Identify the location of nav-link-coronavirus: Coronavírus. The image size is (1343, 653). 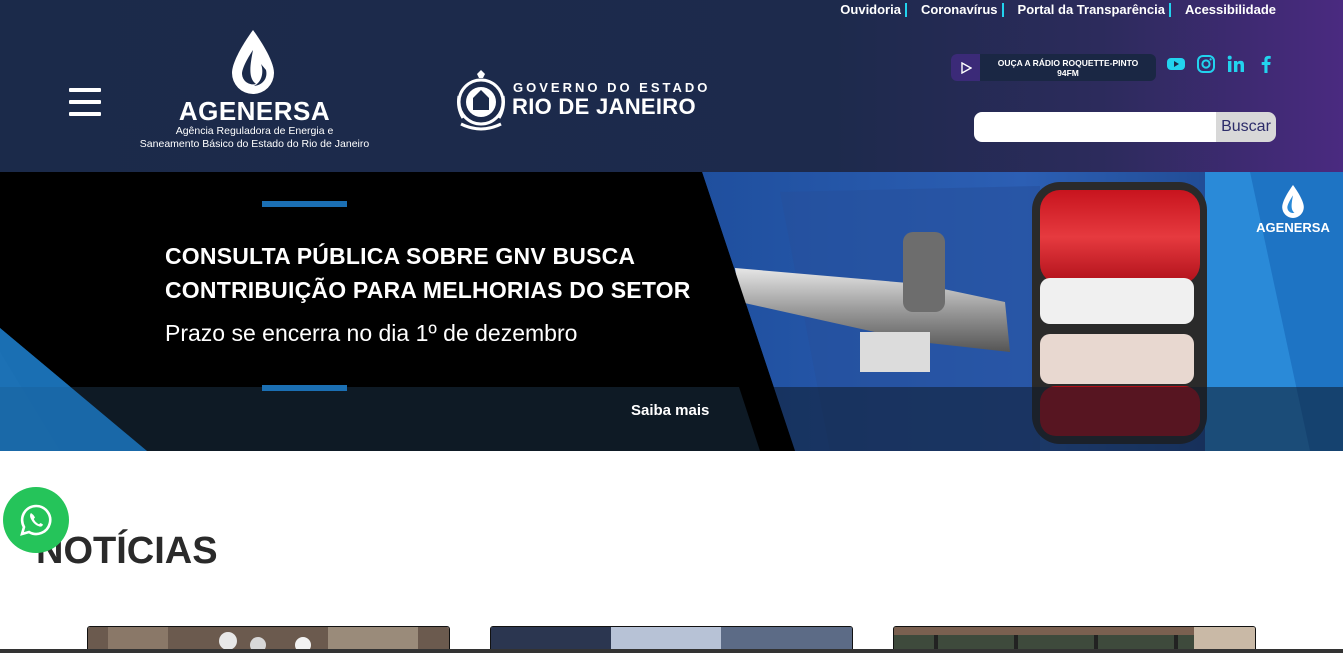
(959, 9).